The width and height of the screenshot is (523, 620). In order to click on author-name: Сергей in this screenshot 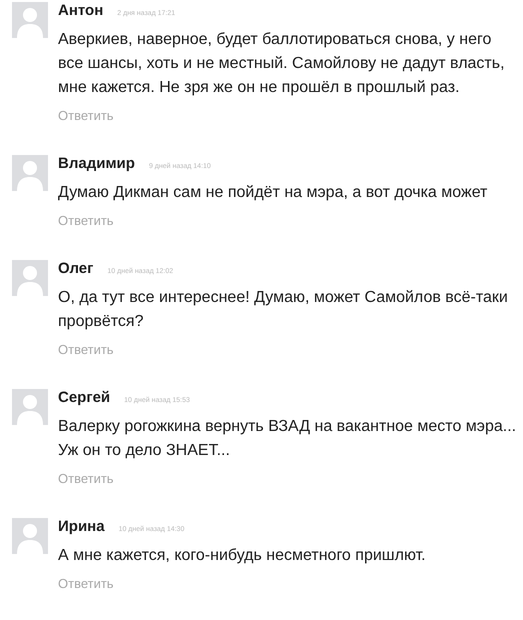, I will do `click(84, 397)`.